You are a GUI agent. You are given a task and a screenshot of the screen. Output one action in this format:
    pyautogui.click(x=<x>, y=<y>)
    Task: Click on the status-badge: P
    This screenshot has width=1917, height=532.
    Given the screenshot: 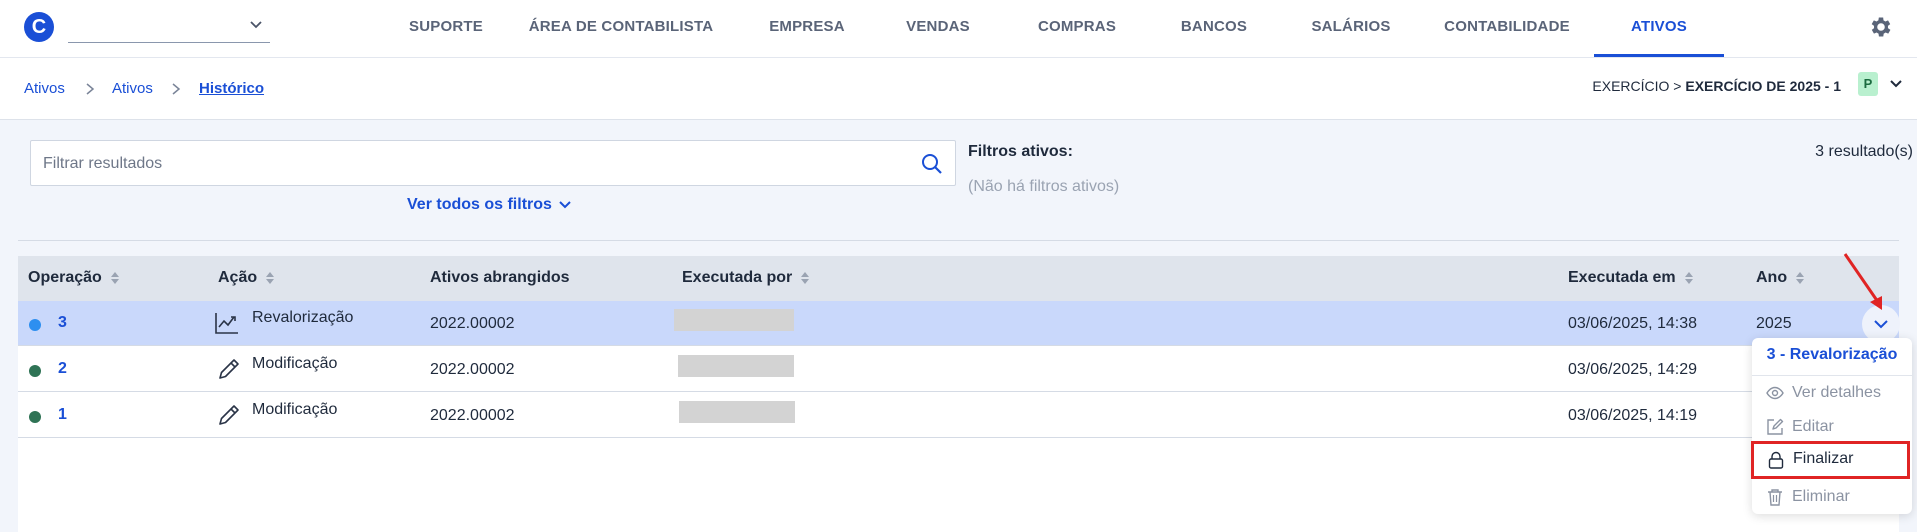 What is the action you would take?
    pyautogui.click(x=1868, y=84)
    